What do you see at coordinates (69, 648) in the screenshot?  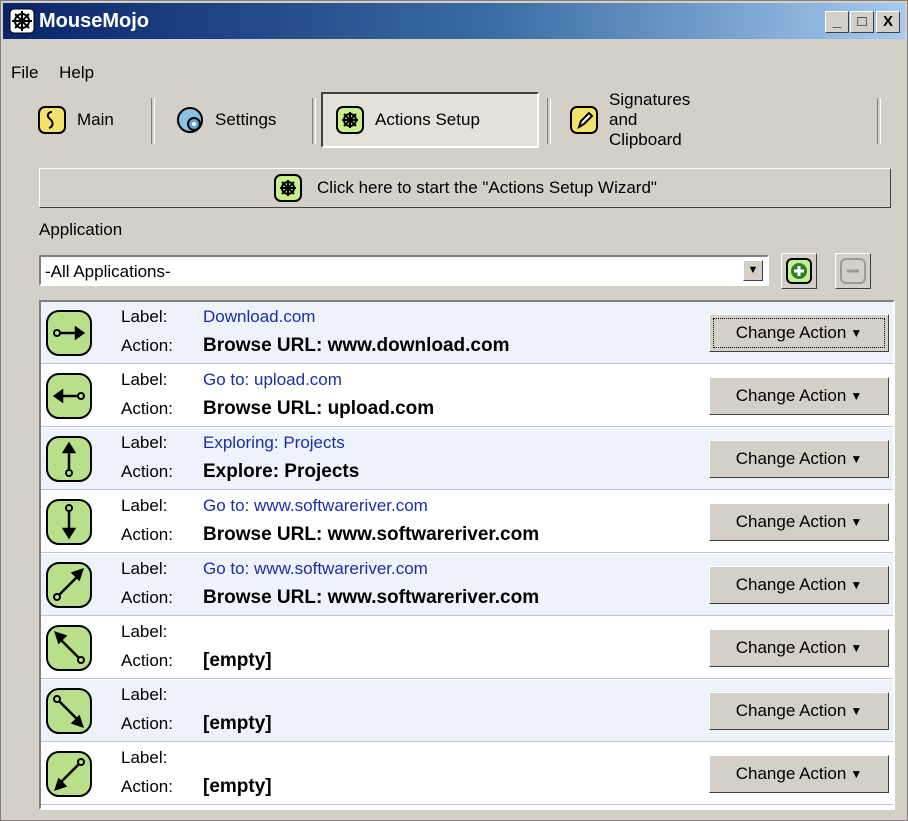 I see `up-left-arrow-gesture-icon` at bounding box center [69, 648].